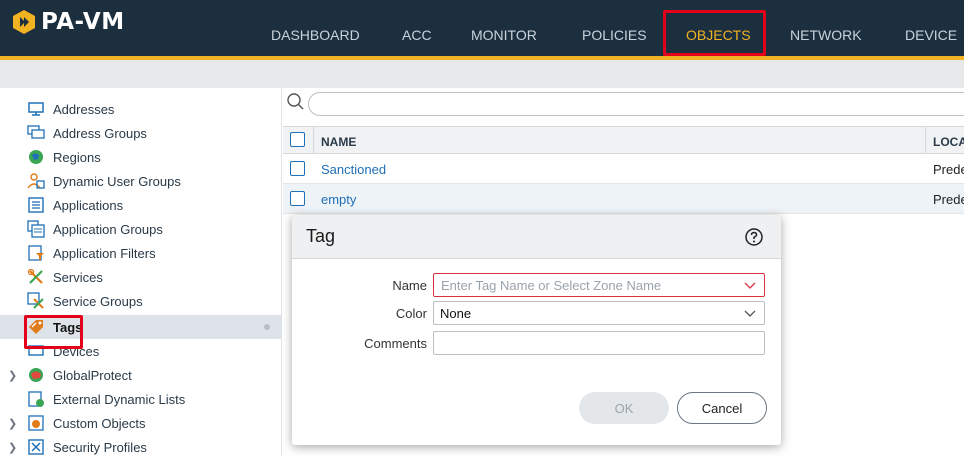  What do you see at coordinates (315, 35) in the screenshot?
I see `tab-dashboard: DASHBOARD` at bounding box center [315, 35].